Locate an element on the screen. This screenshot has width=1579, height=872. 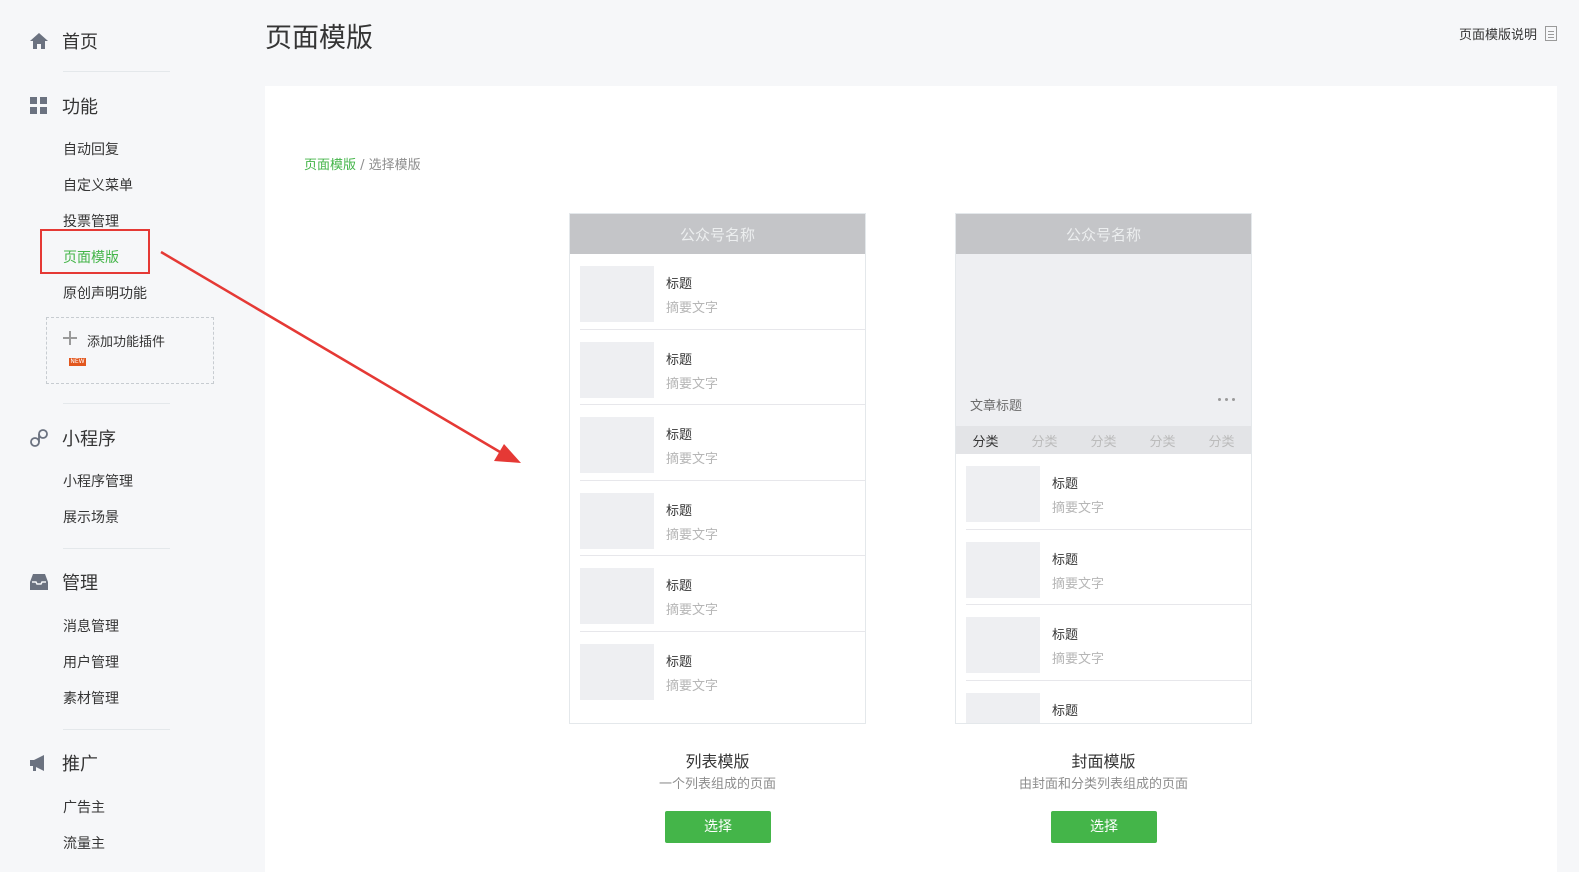
cover-template-name: 封面模版 is located at coordinates (1103, 761).